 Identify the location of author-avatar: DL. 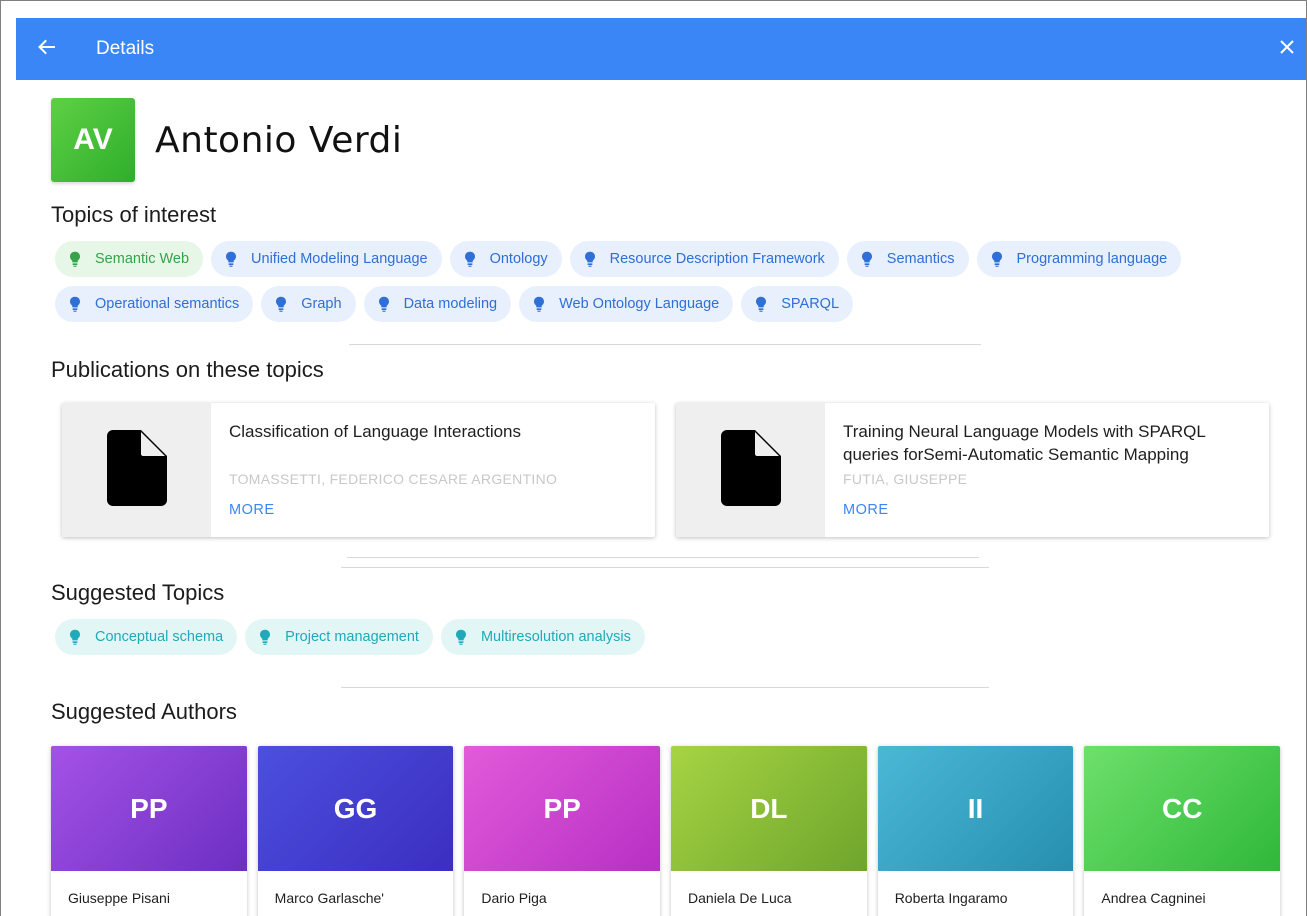
(769, 808).